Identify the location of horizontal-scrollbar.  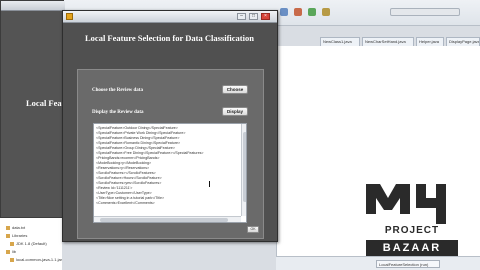
(167, 219).